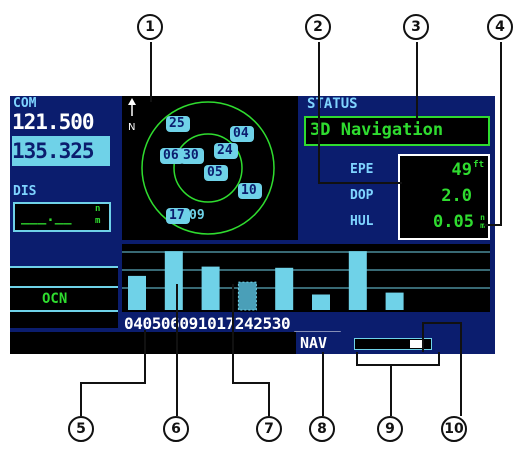 The image size is (526, 450). What do you see at coordinates (81, 429) in the screenshot?
I see `callout-5: 5` at bounding box center [81, 429].